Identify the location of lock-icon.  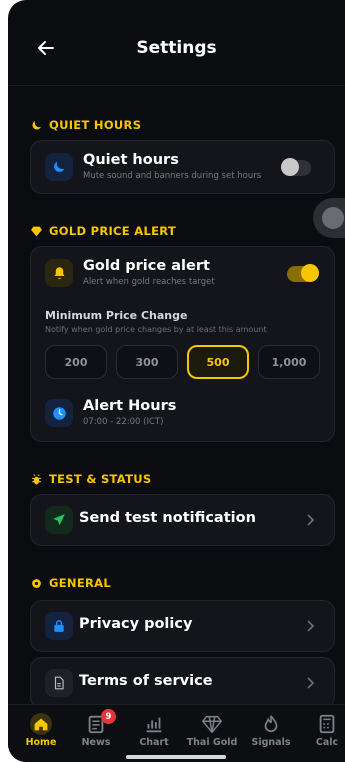
(59, 626).